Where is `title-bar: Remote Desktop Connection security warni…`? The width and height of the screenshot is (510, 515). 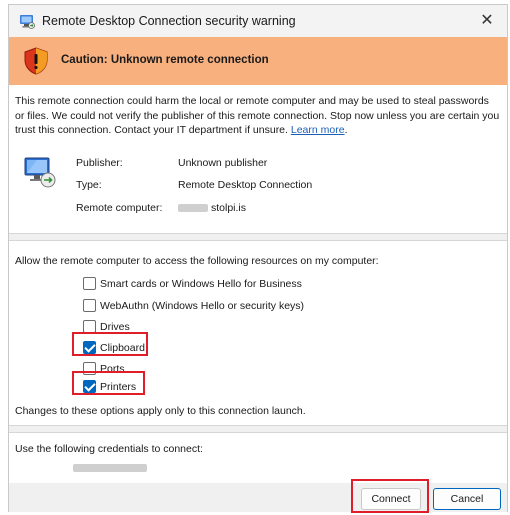 title-bar: Remote Desktop Connection security warni… is located at coordinates (258, 21).